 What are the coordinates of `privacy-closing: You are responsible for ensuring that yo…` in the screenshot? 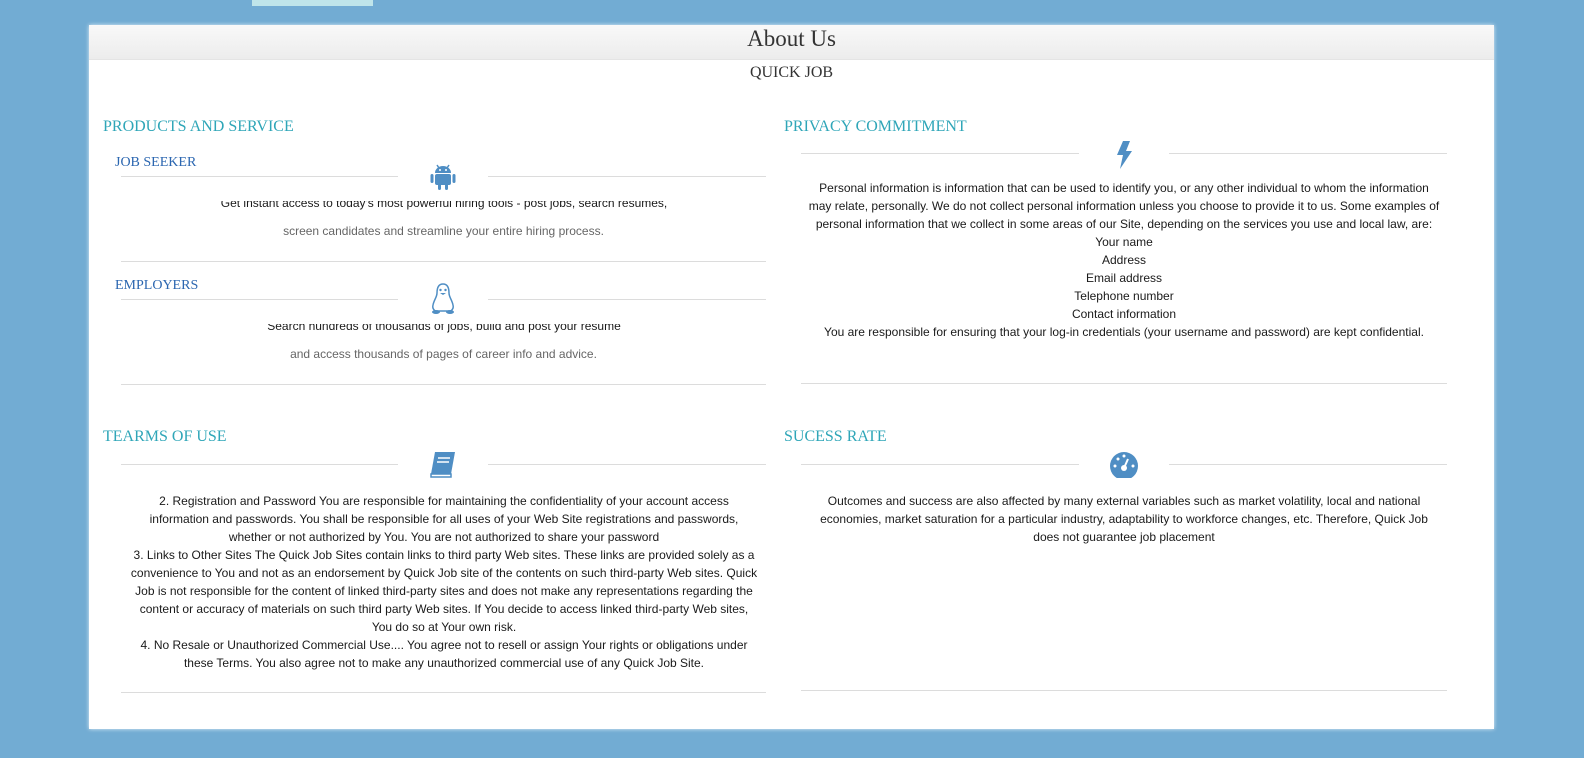 It's located at (1124, 332).